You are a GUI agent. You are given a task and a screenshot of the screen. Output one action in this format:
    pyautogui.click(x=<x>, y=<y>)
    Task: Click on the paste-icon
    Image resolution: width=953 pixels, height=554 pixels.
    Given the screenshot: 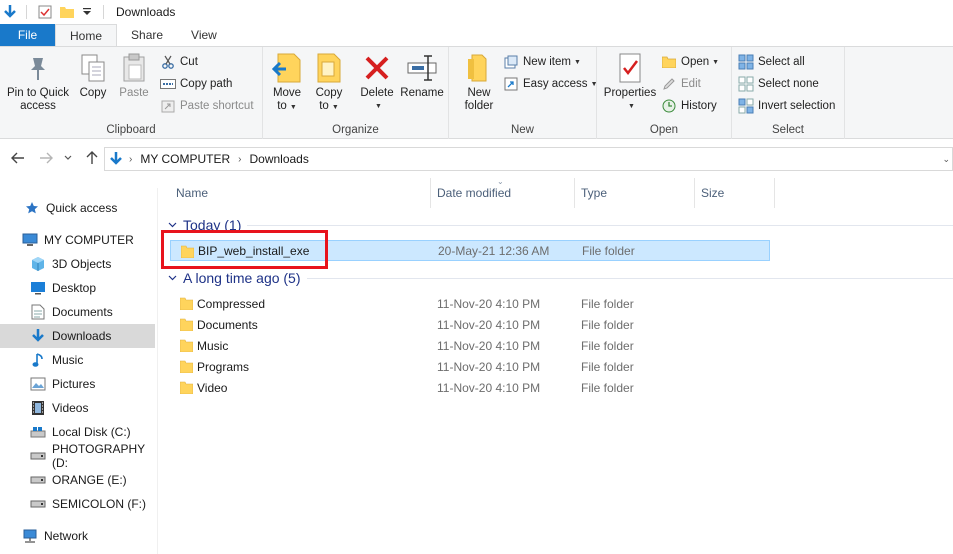 What is the action you would take?
    pyautogui.click(x=134, y=68)
    